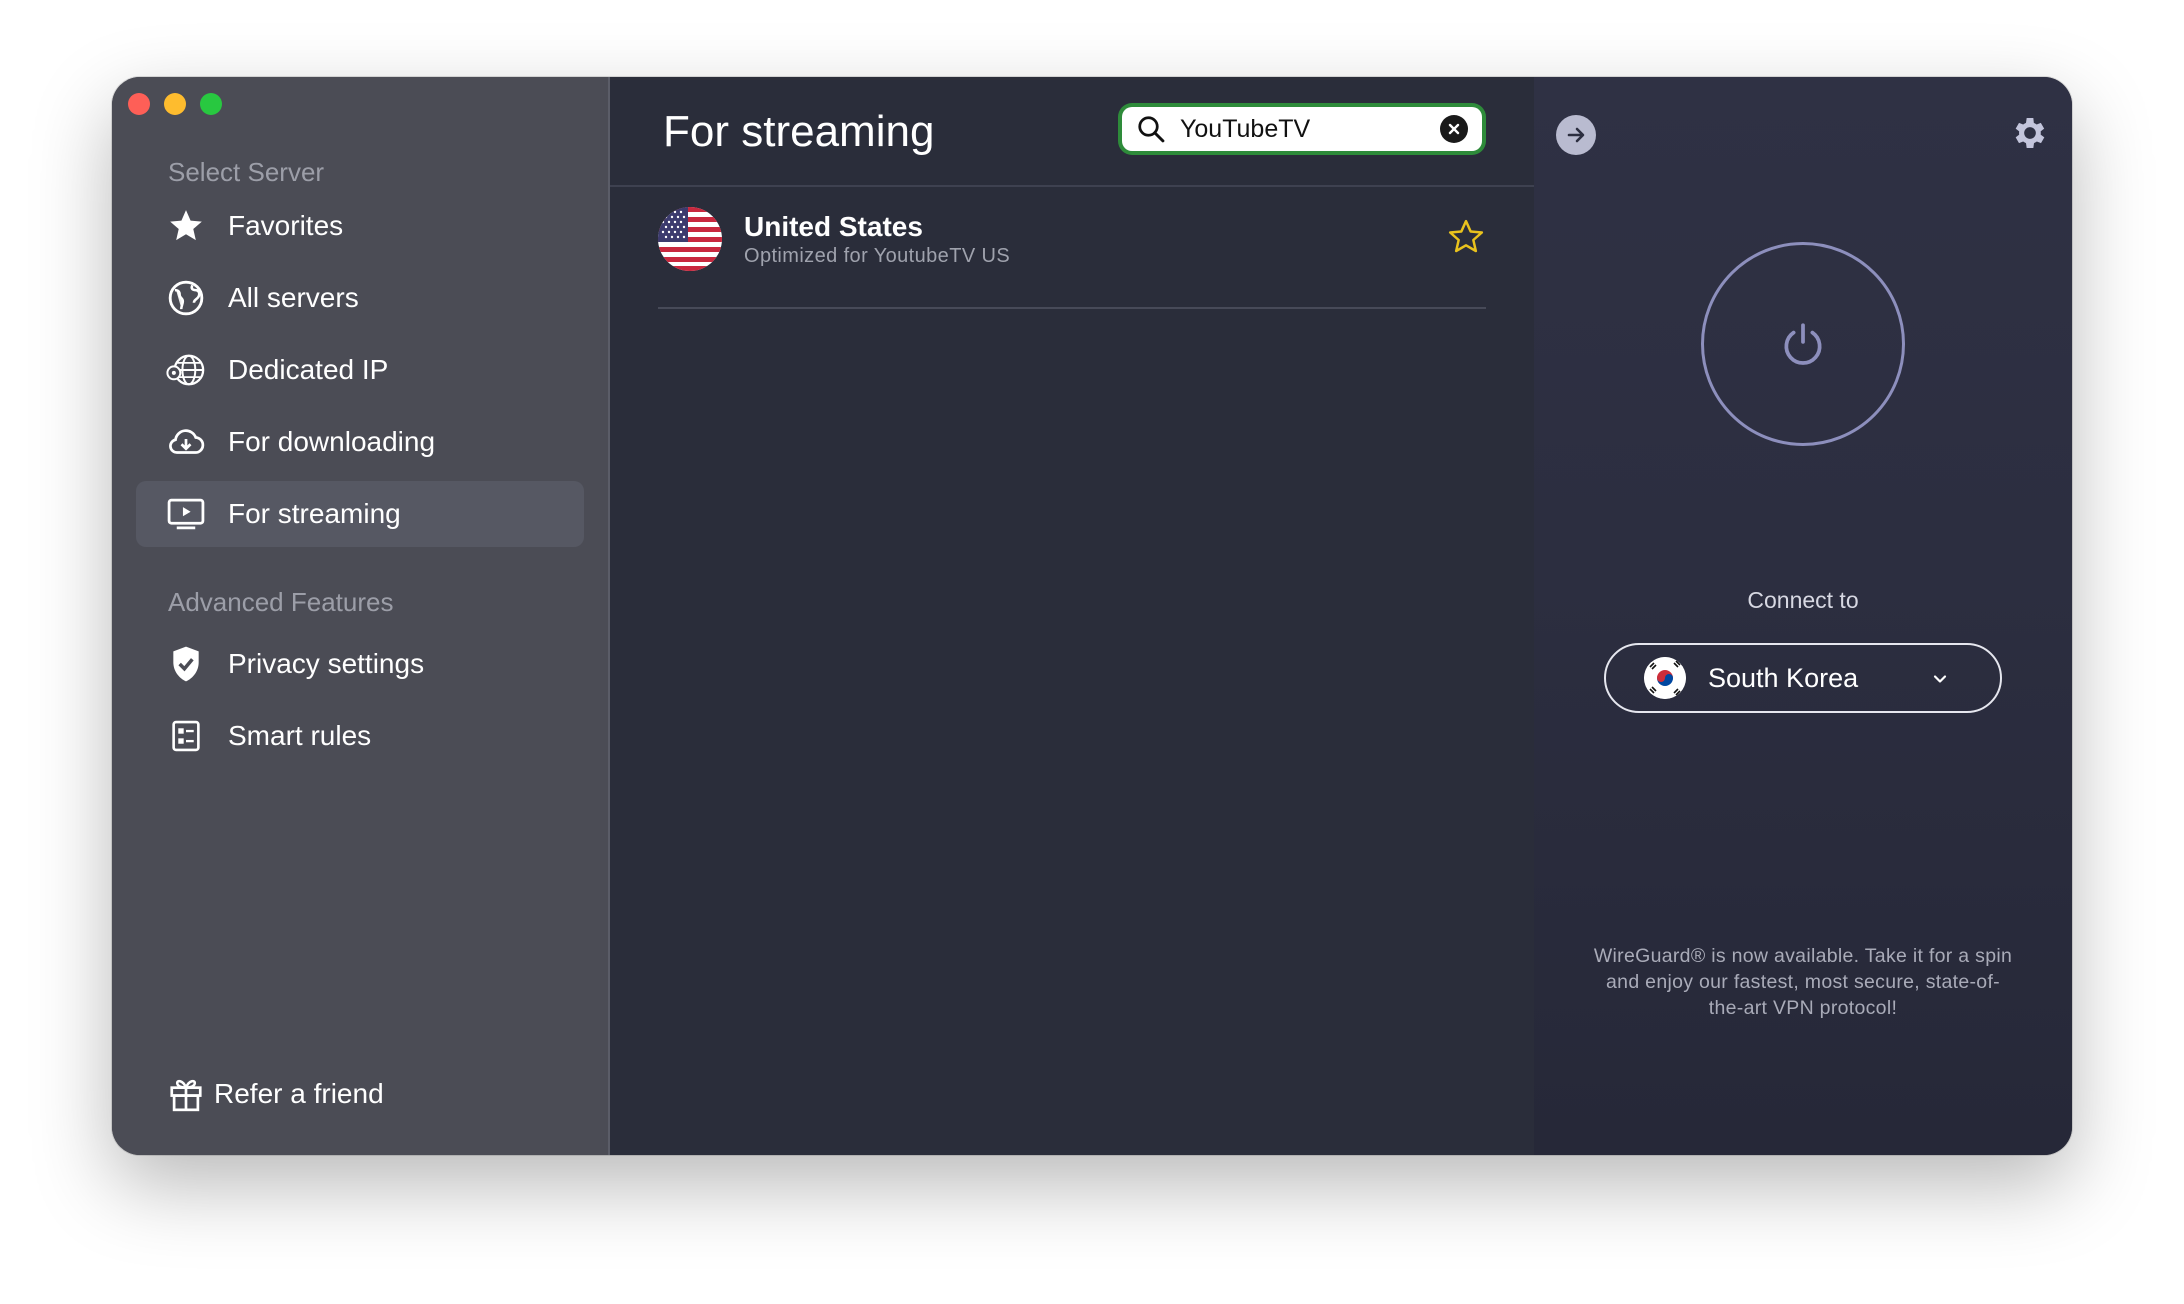  What do you see at coordinates (314, 513) in the screenshot?
I see `sidebar-item-label: For streaming` at bounding box center [314, 513].